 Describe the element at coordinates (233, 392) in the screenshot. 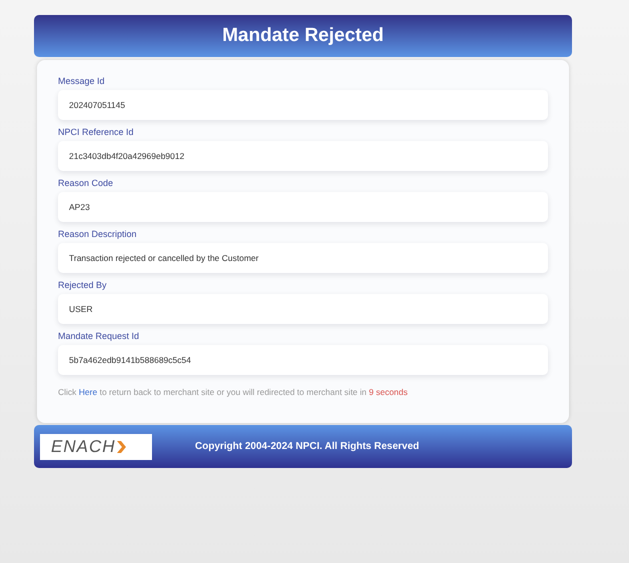

I see `redirect-message: Click Here to return back to merchant site or you will redirected to merchant site in 9 seconds` at that location.